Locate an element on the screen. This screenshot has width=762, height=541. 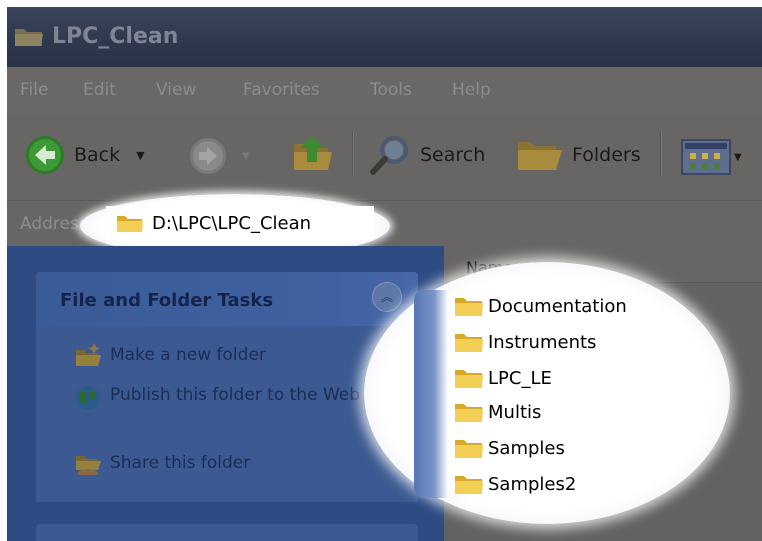
back-arrow-icon is located at coordinates (45, 155).